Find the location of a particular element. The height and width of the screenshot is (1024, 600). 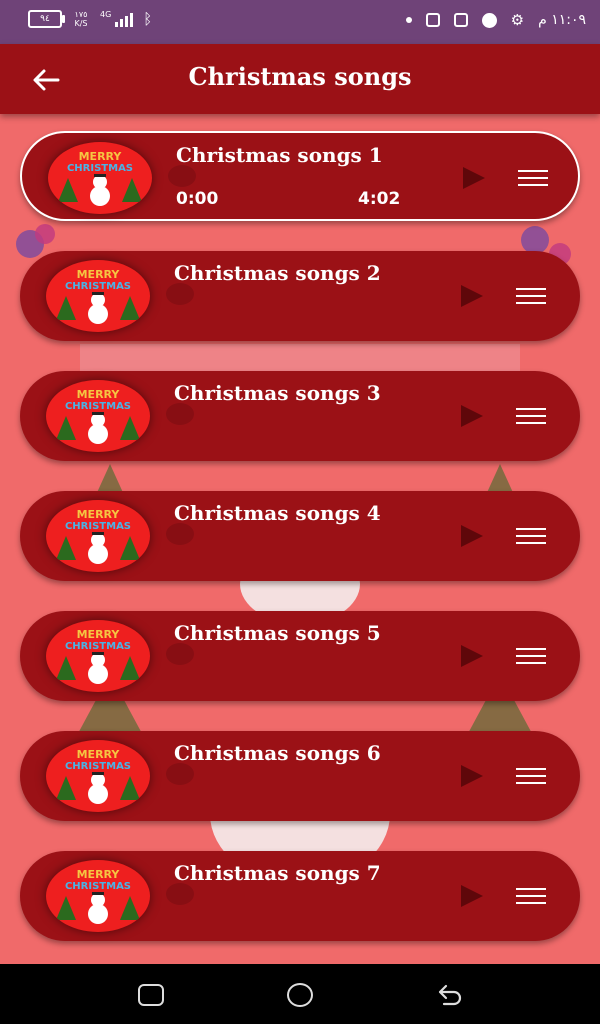

song-title: Christmas songs 7 is located at coordinates (277, 873).